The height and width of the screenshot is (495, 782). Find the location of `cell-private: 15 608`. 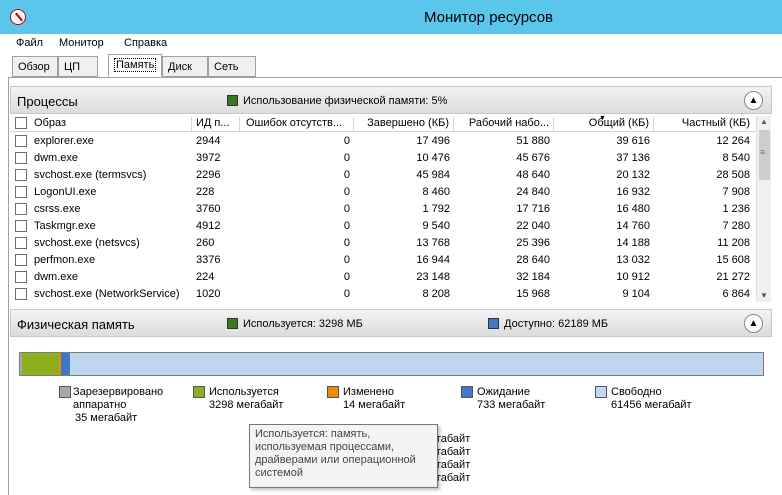

cell-private: 15 608 is located at coordinates (733, 260).